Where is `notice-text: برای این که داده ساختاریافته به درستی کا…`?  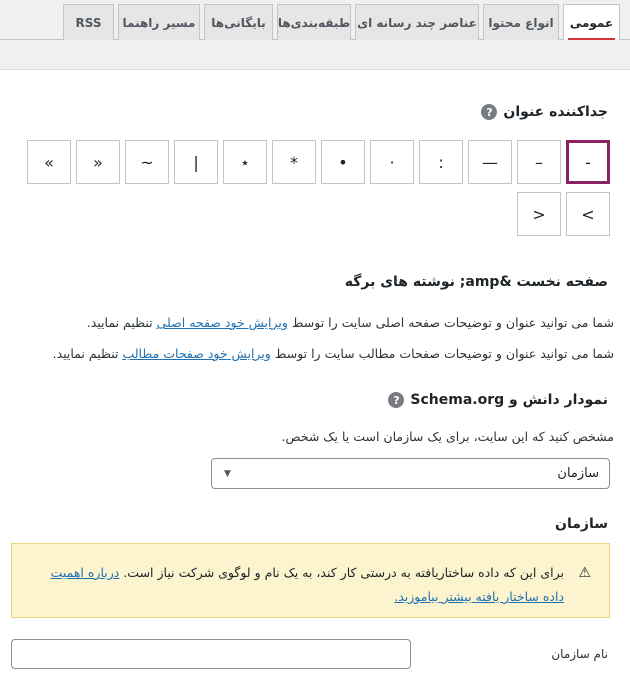
notice-text: برای این که داده ساختاریافته به درستی کا… is located at coordinates (304, 585).